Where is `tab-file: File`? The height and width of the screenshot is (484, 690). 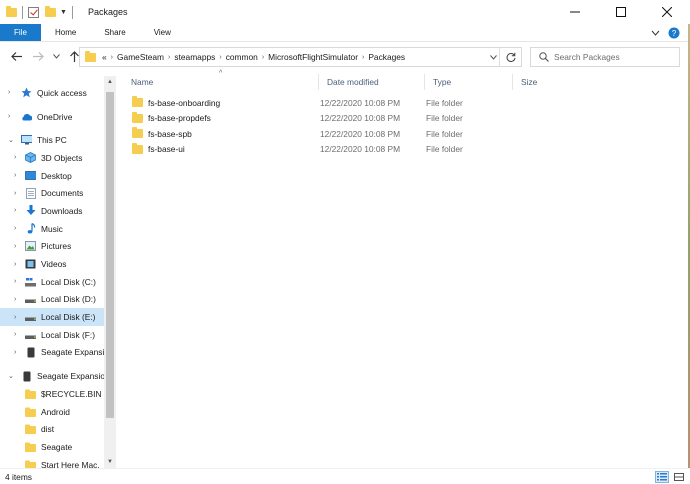 tab-file: File is located at coordinates (20, 32).